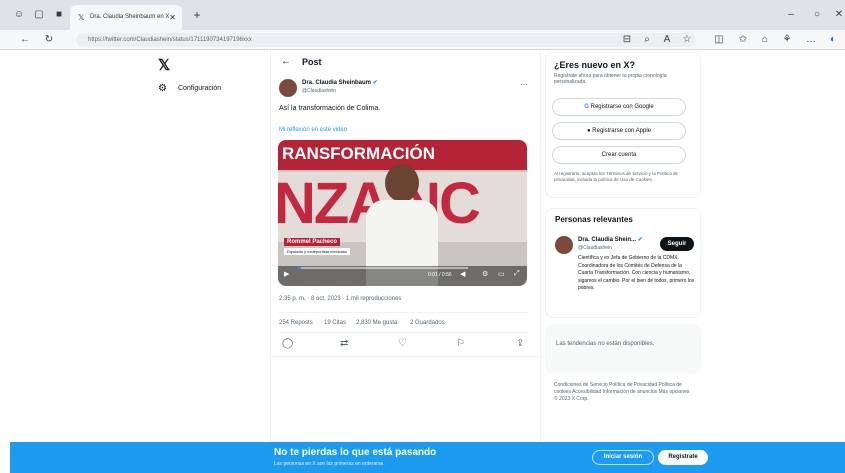 Image resolution: width=845 pixels, height=473 pixels. What do you see at coordinates (81, 17) in the screenshot?
I see `x-favicon-icon: 𝕏` at bounding box center [81, 17].